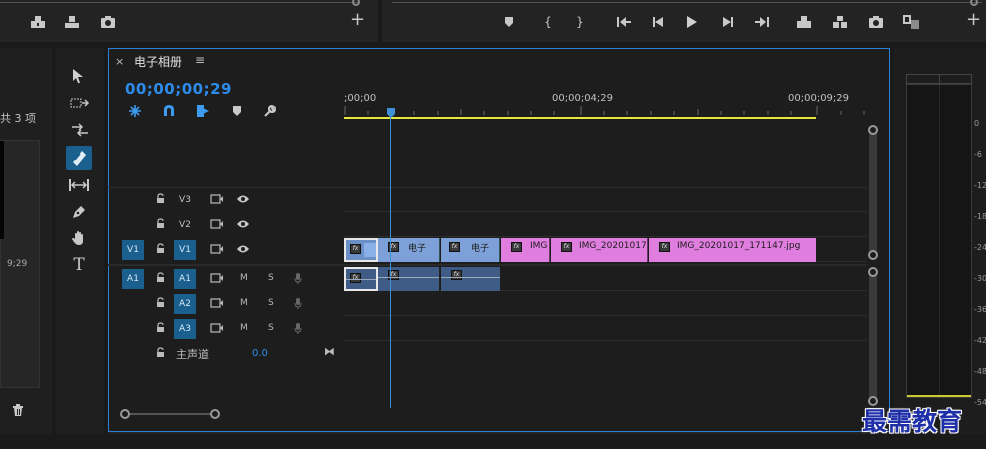 The image size is (986, 449). I want to click on lane-a2, so click(605, 304).